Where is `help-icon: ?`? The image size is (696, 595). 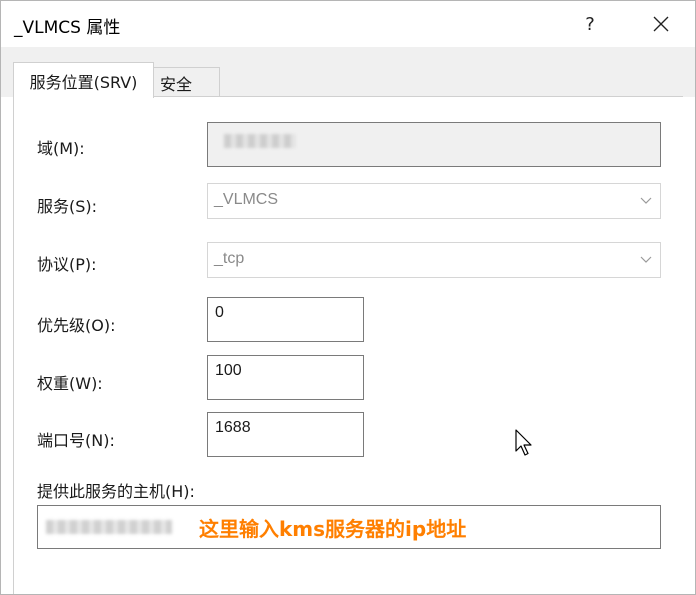
help-icon: ? is located at coordinates (590, 24).